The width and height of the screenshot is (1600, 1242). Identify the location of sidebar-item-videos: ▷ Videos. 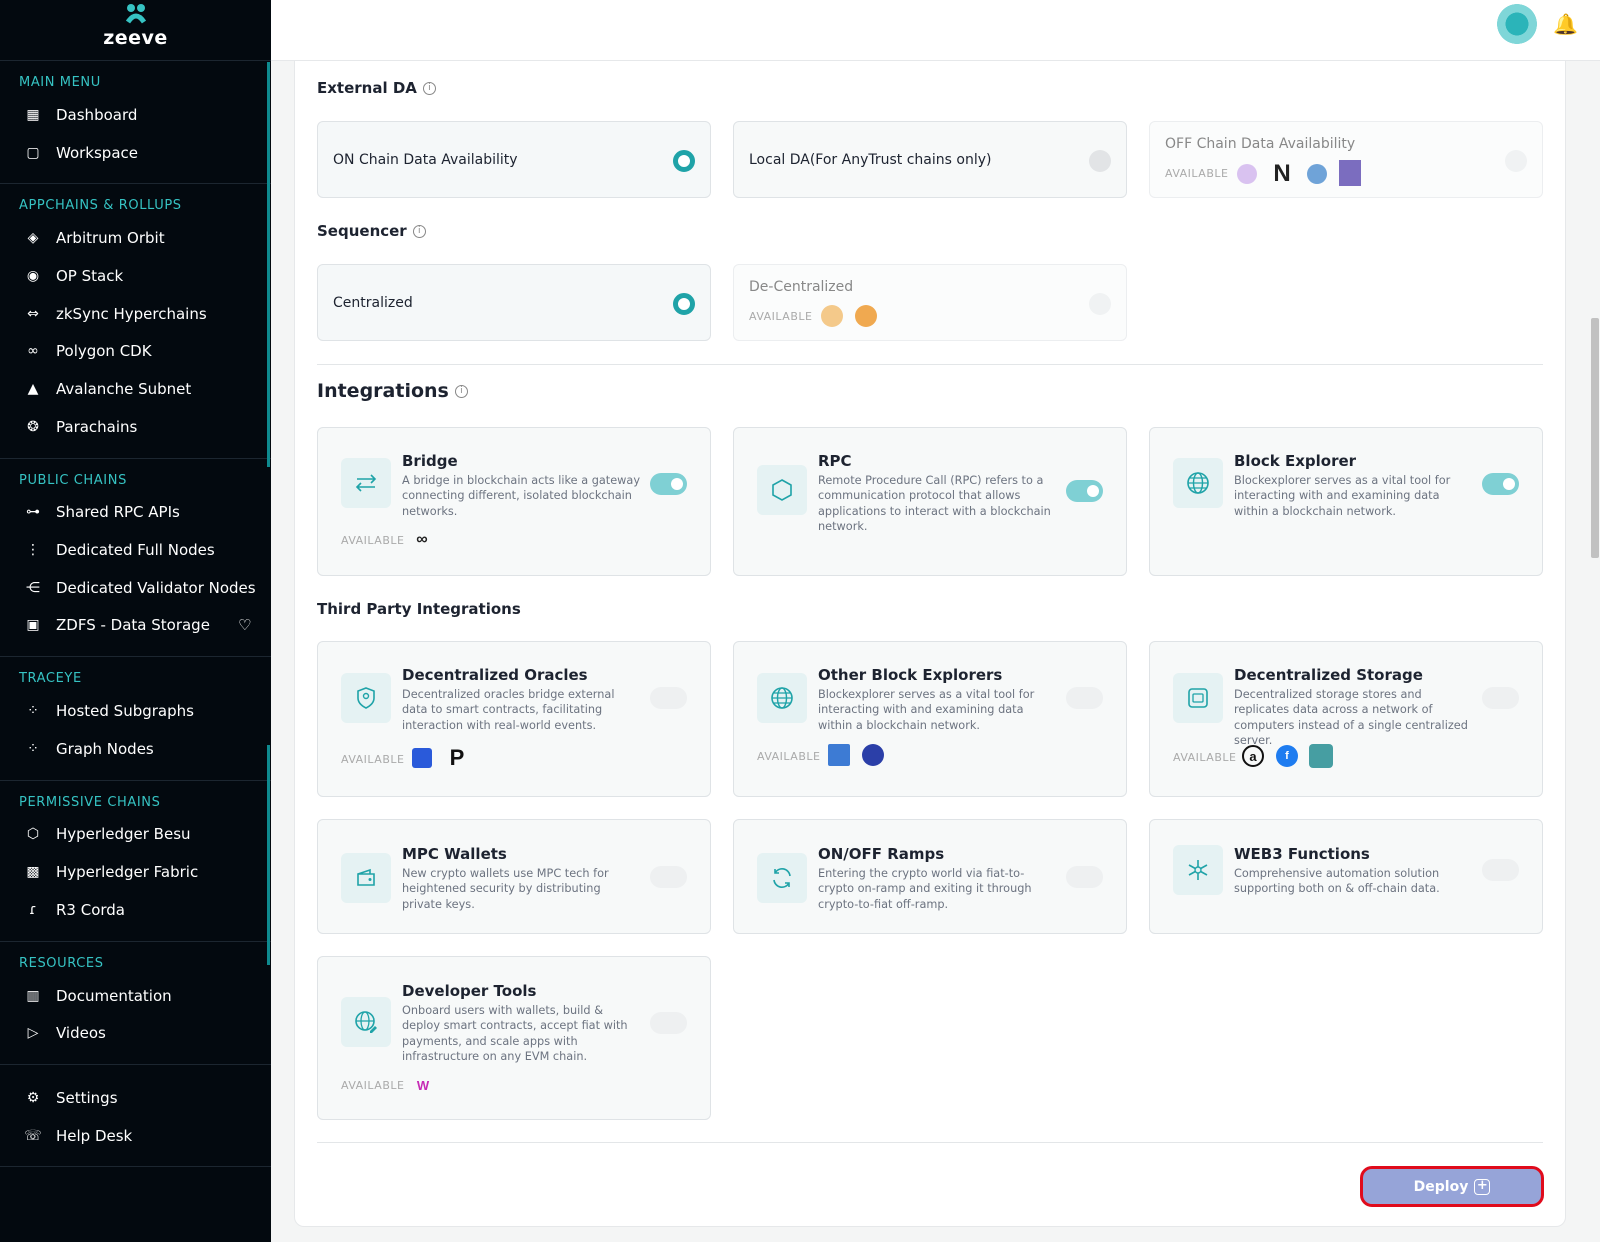
(135, 1033).